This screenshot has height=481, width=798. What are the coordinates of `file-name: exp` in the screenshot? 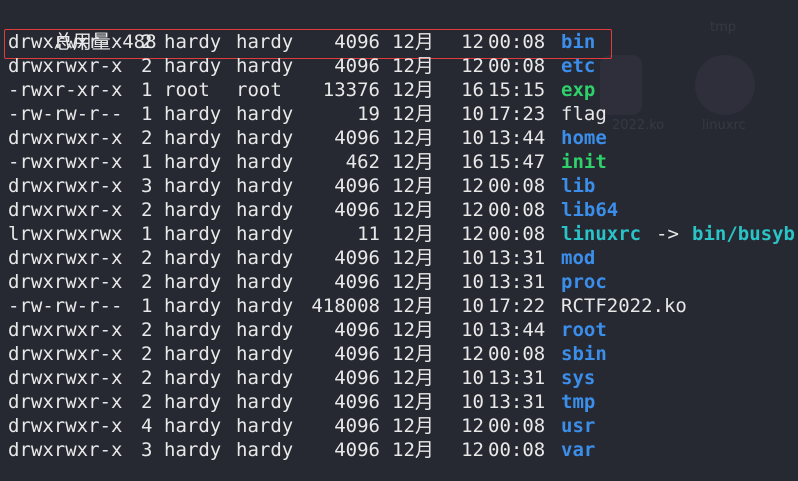 It's located at (578, 90).